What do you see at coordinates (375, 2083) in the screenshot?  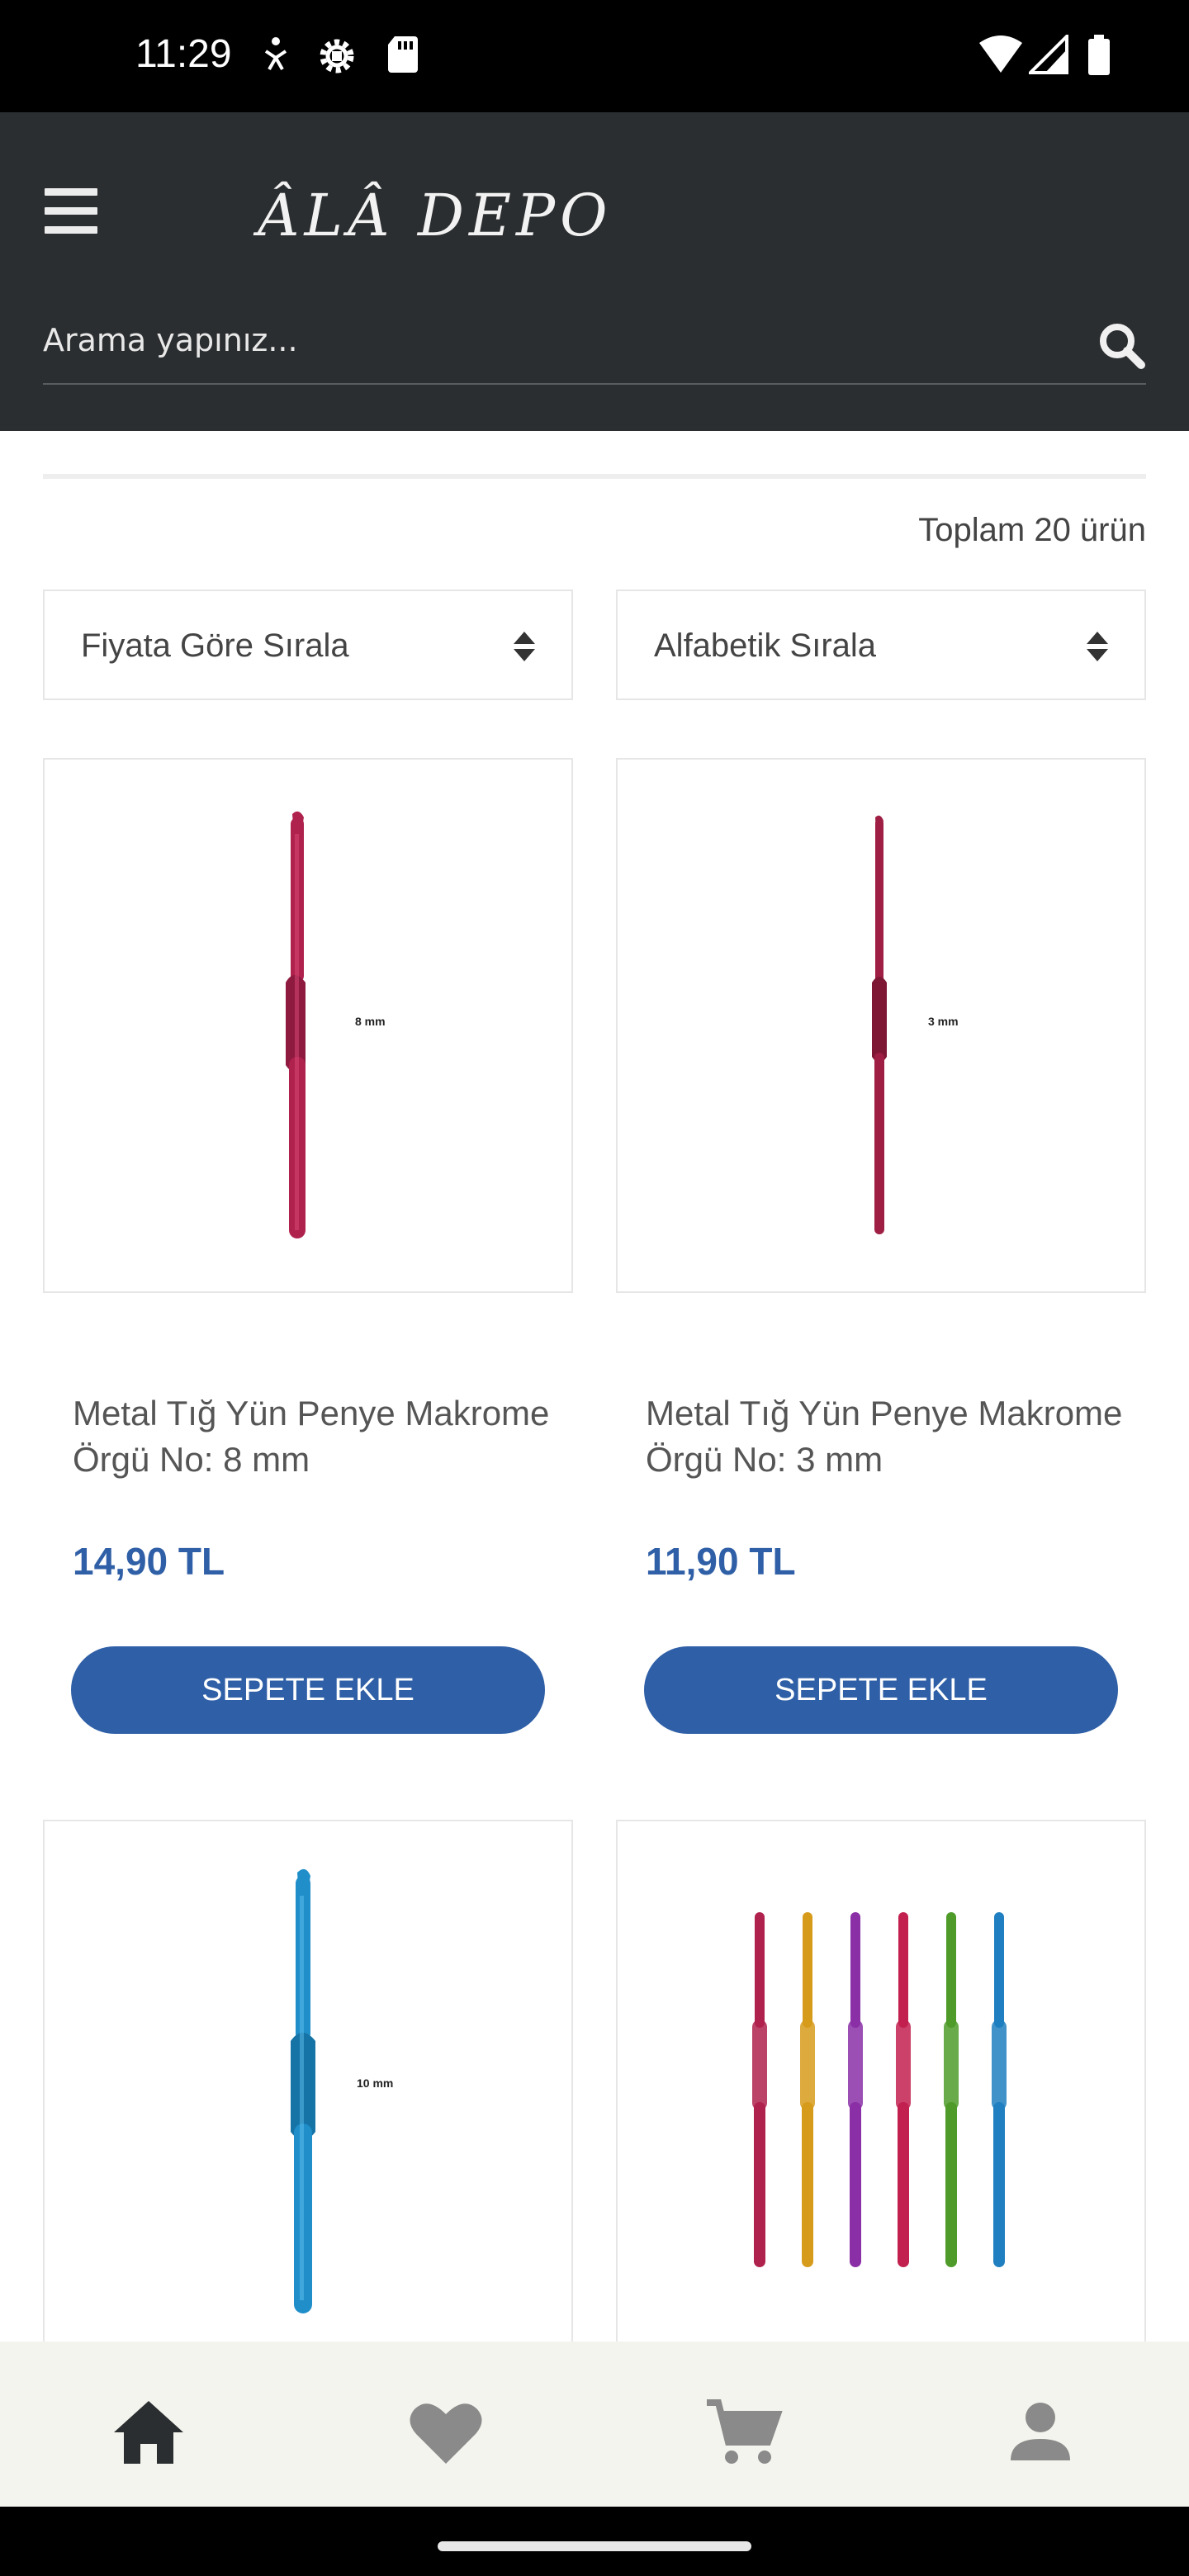 I see `size-label: 10 mm` at bounding box center [375, 2083].